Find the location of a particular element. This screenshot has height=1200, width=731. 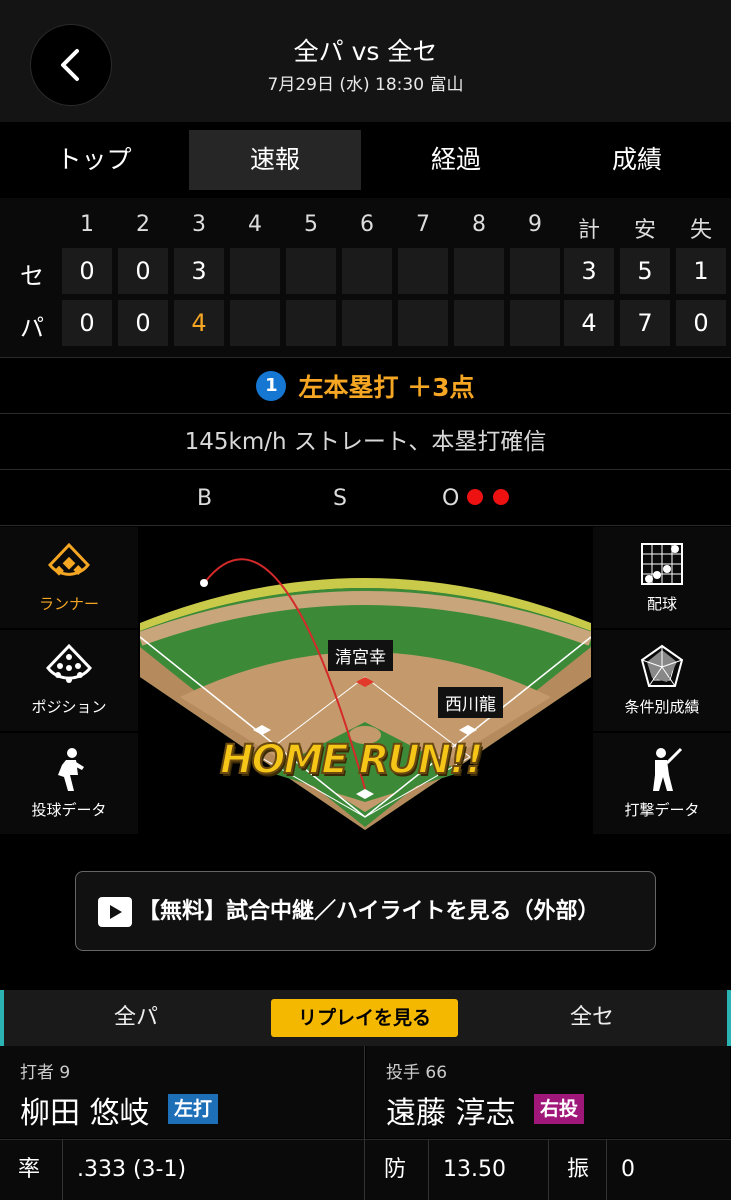

pitcher-panel: 投手 66 遠藤 淳志 右投 is located at coordinates (548, 1092).